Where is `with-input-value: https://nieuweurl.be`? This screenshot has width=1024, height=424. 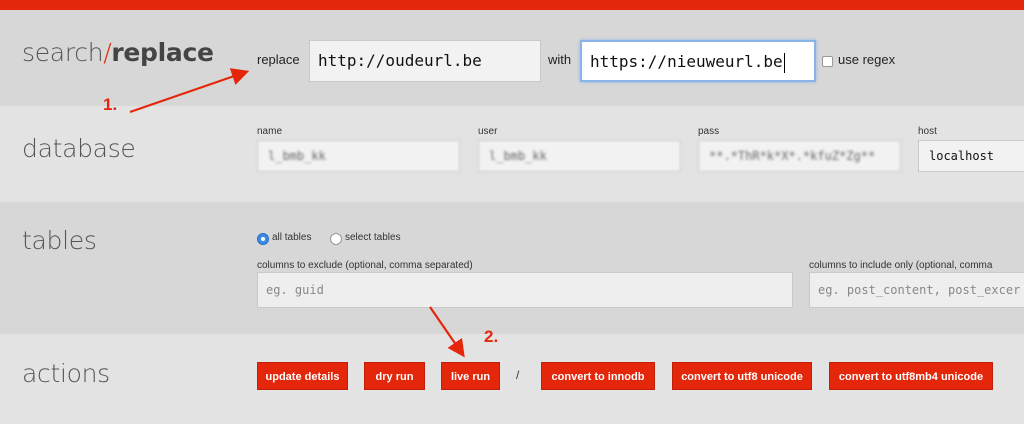
with-input-value: https://nieuweurl.be is located at coordinates (686, 61).